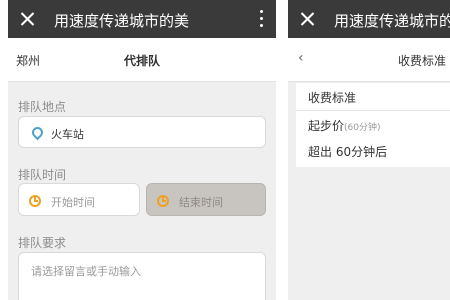 This screenshot has width=450, height=300. I want to click on end-time-placeholder: 结束时间, so click(201, 202).